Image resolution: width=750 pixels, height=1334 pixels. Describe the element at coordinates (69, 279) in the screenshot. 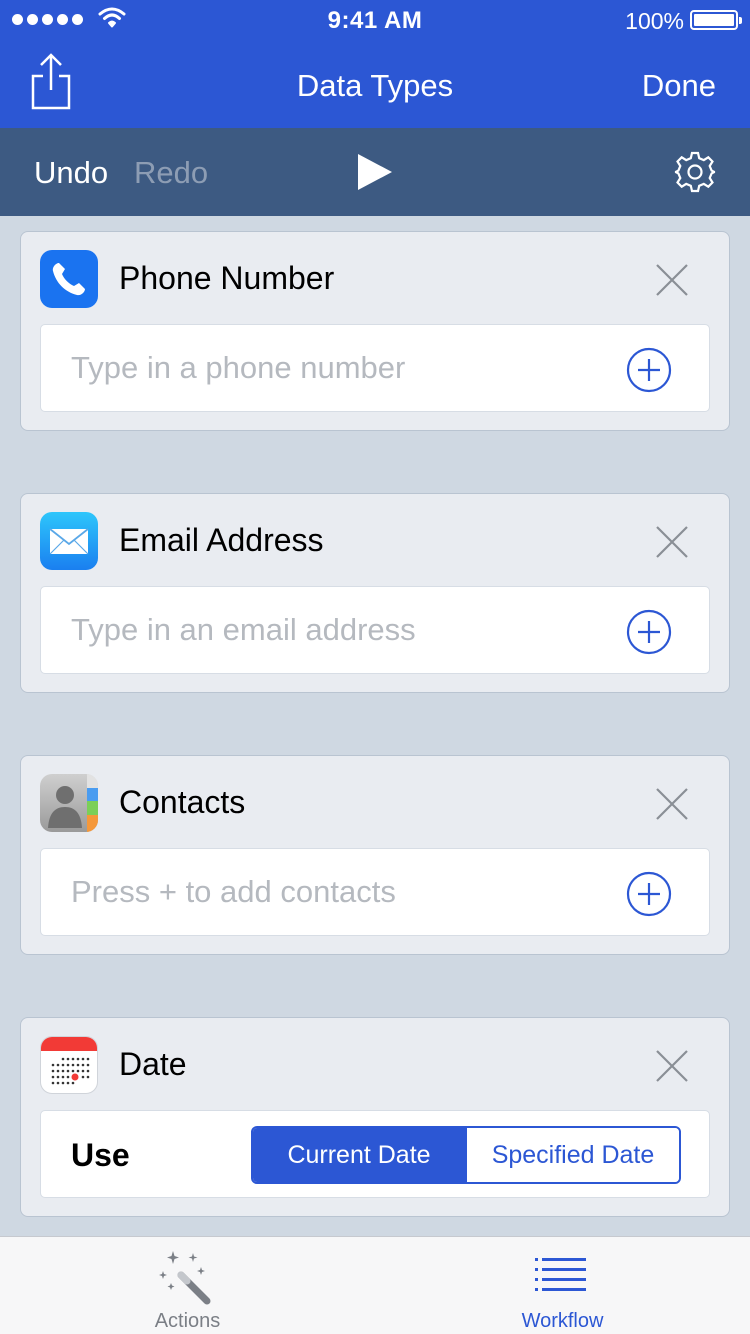

I see `phone-icon` at that location.